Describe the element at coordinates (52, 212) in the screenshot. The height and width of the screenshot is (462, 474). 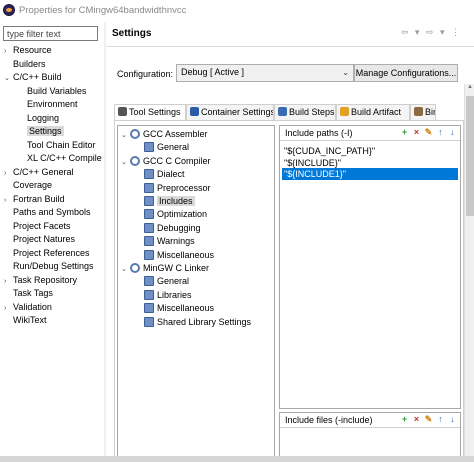
I see `tree-item-label: Paths and Symbols` at that location.